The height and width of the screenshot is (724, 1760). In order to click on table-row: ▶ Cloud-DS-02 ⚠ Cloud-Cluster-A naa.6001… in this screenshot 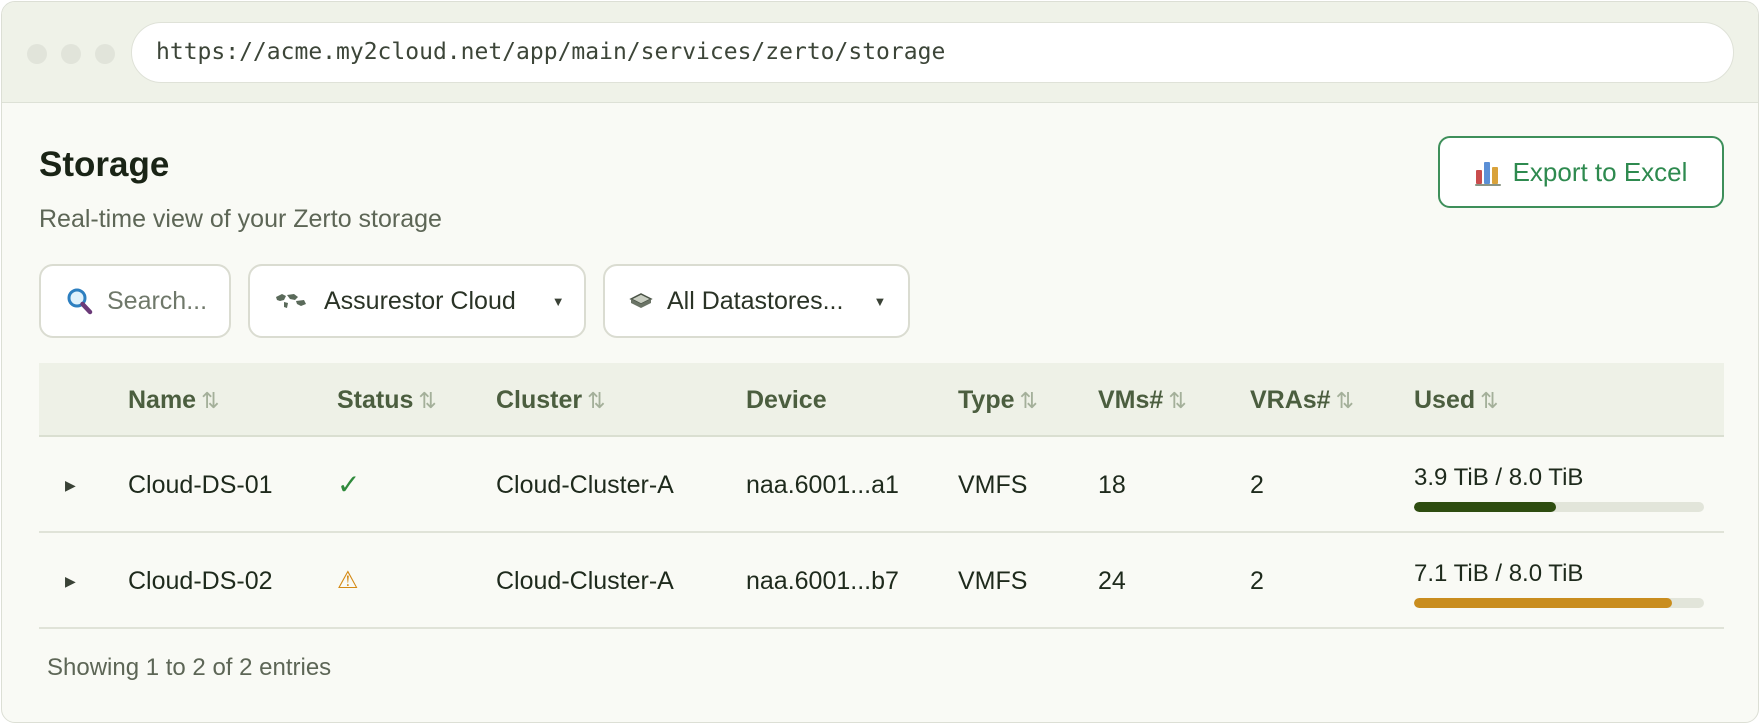, I will do `click(881, 581)`.